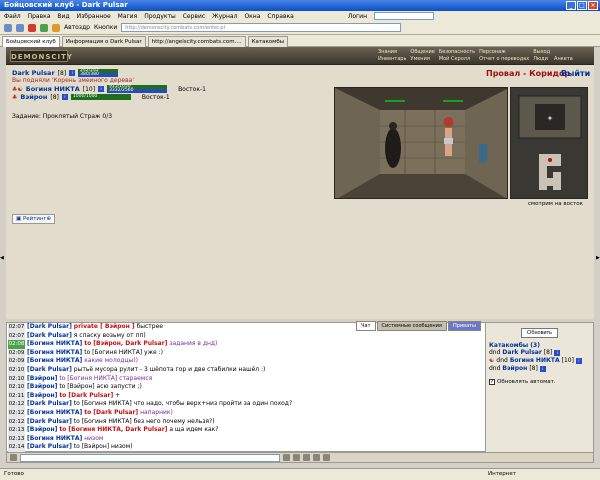 This screenshot has height=480, width=600. I want to click on menu-magic: Магия, so click(128, 16).